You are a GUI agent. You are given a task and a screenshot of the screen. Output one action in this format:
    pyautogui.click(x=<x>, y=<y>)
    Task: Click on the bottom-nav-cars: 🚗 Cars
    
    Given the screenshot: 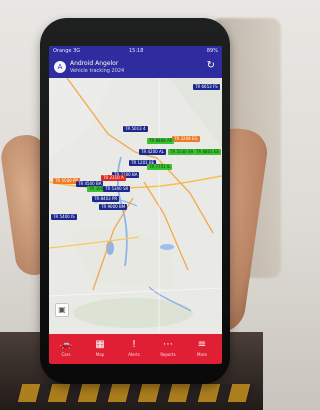 What is the action you would take?
    pyautogui.click(x=66, y=349)
    